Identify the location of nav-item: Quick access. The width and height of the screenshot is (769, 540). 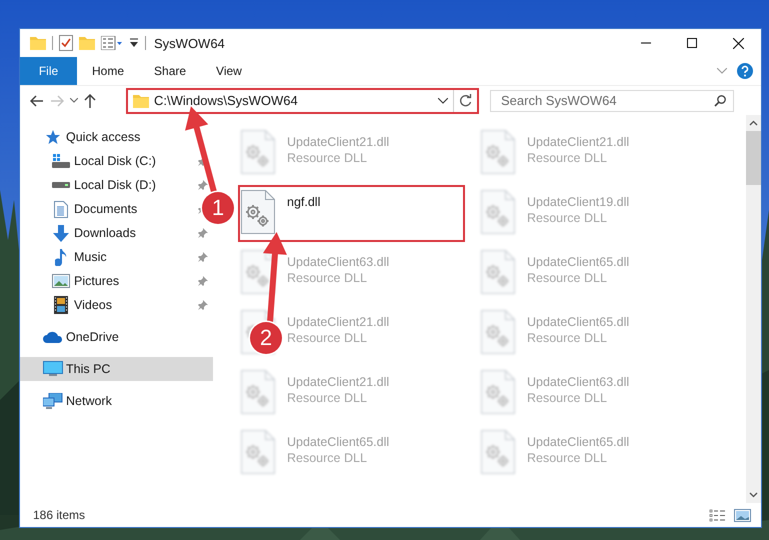
(116, 137).